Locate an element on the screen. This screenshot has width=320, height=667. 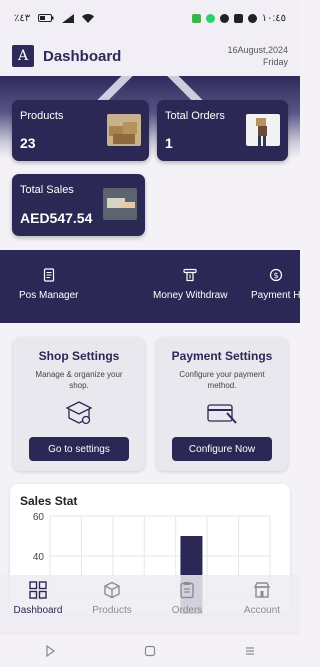
bottom-navigation: Dashboard Products Orders Account is located at coordinates (150, 605).